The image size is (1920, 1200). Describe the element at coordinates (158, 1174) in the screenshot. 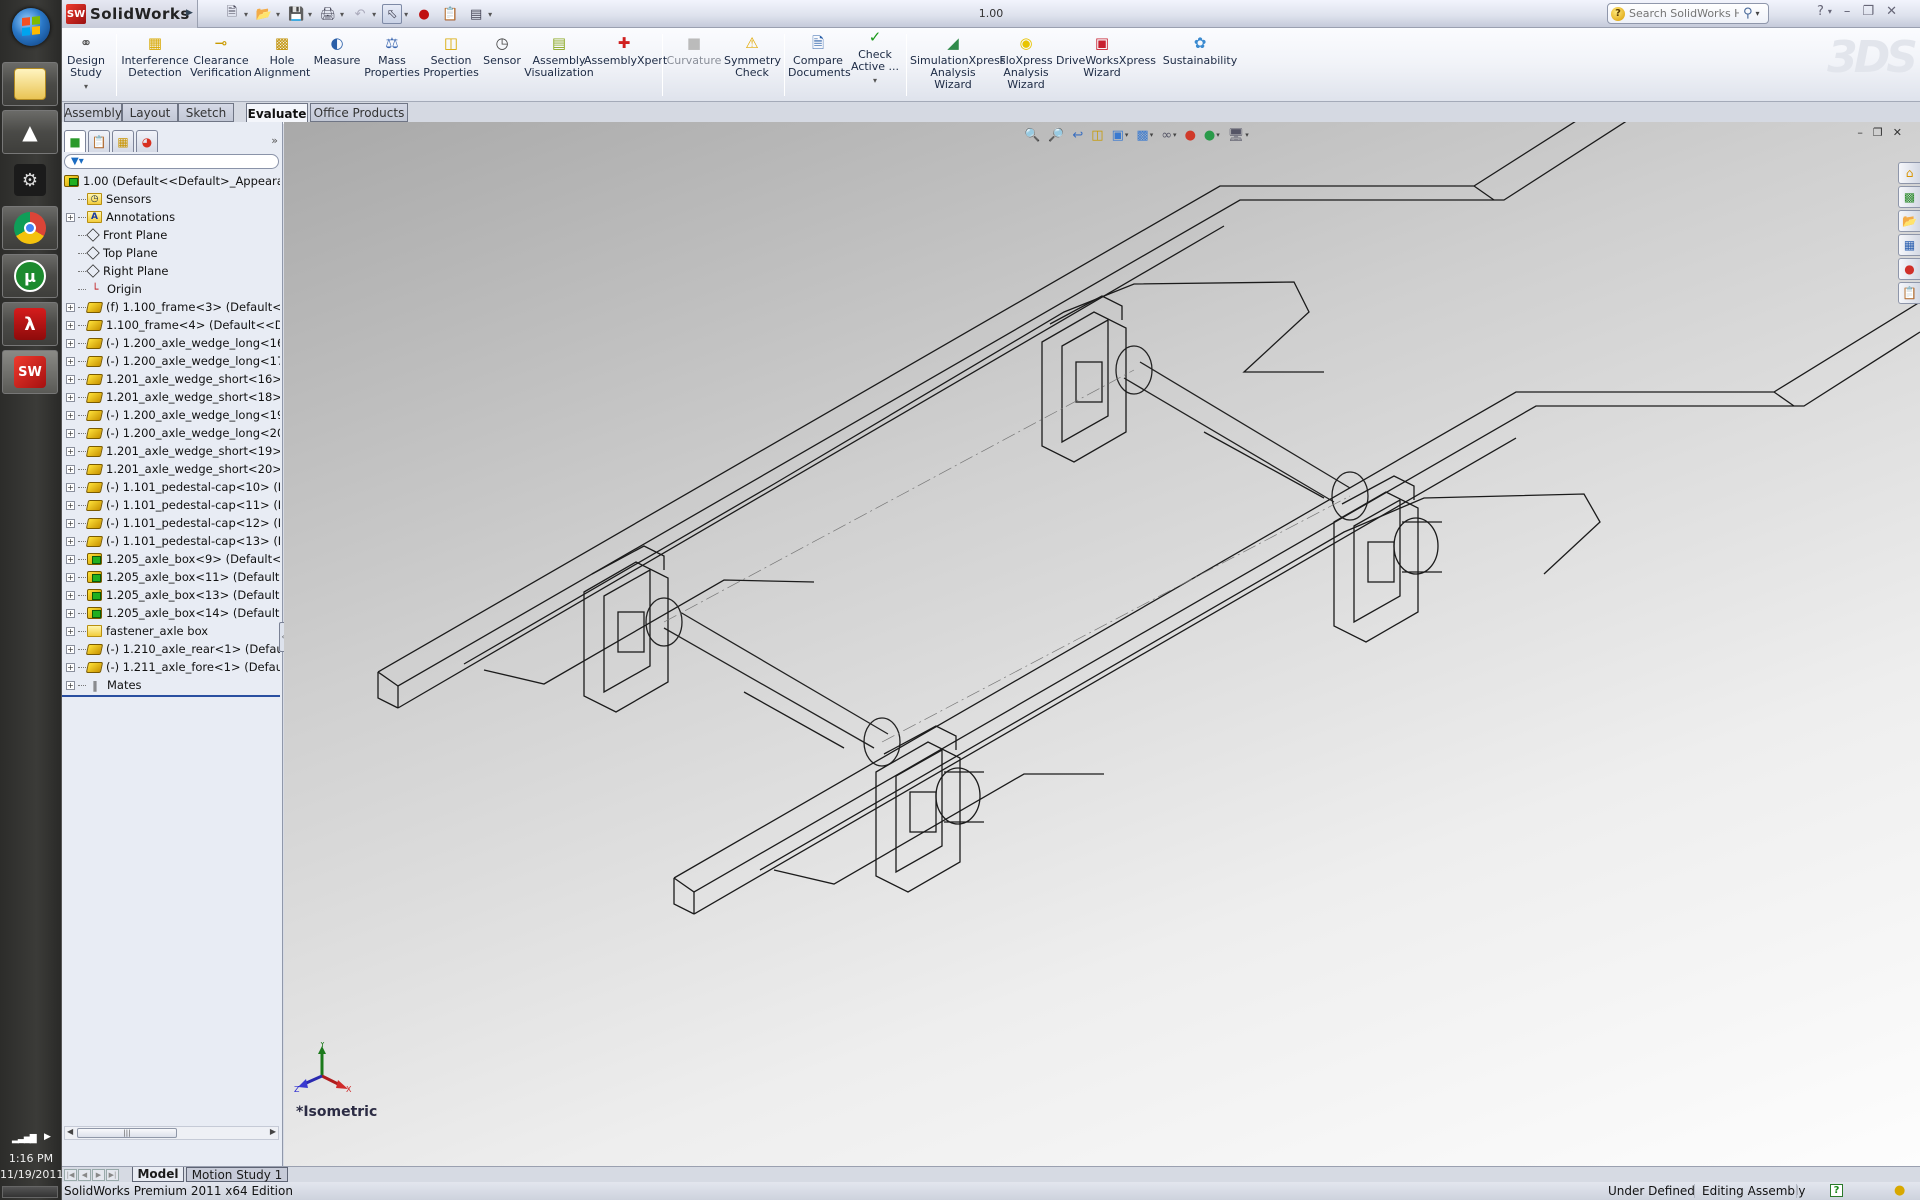

I see `tab-model: Model` at that location.